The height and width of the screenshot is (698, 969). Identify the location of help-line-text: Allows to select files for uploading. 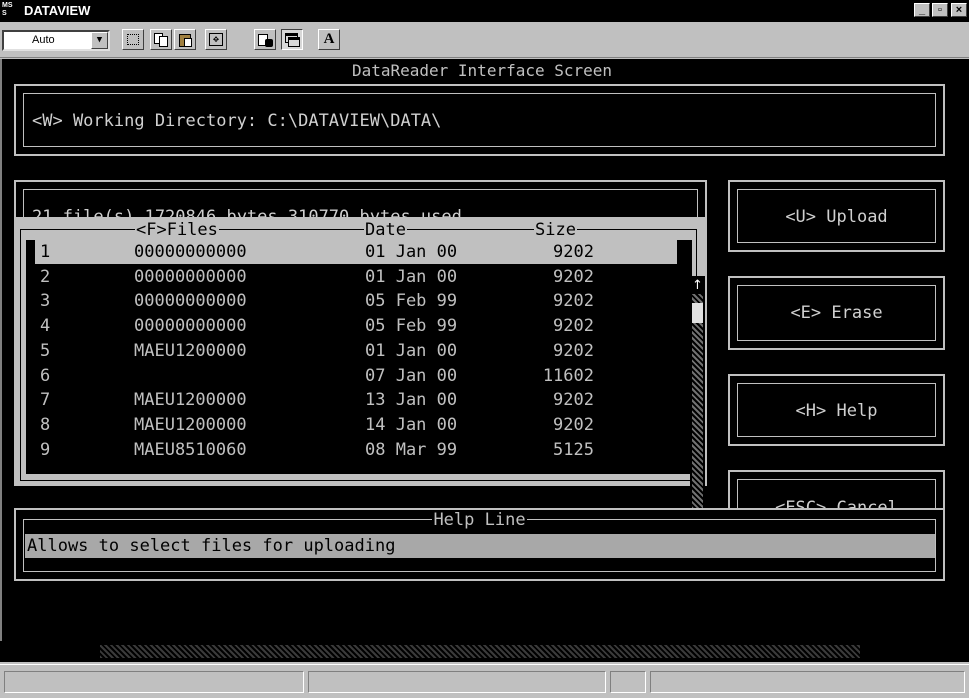
(211, 546).